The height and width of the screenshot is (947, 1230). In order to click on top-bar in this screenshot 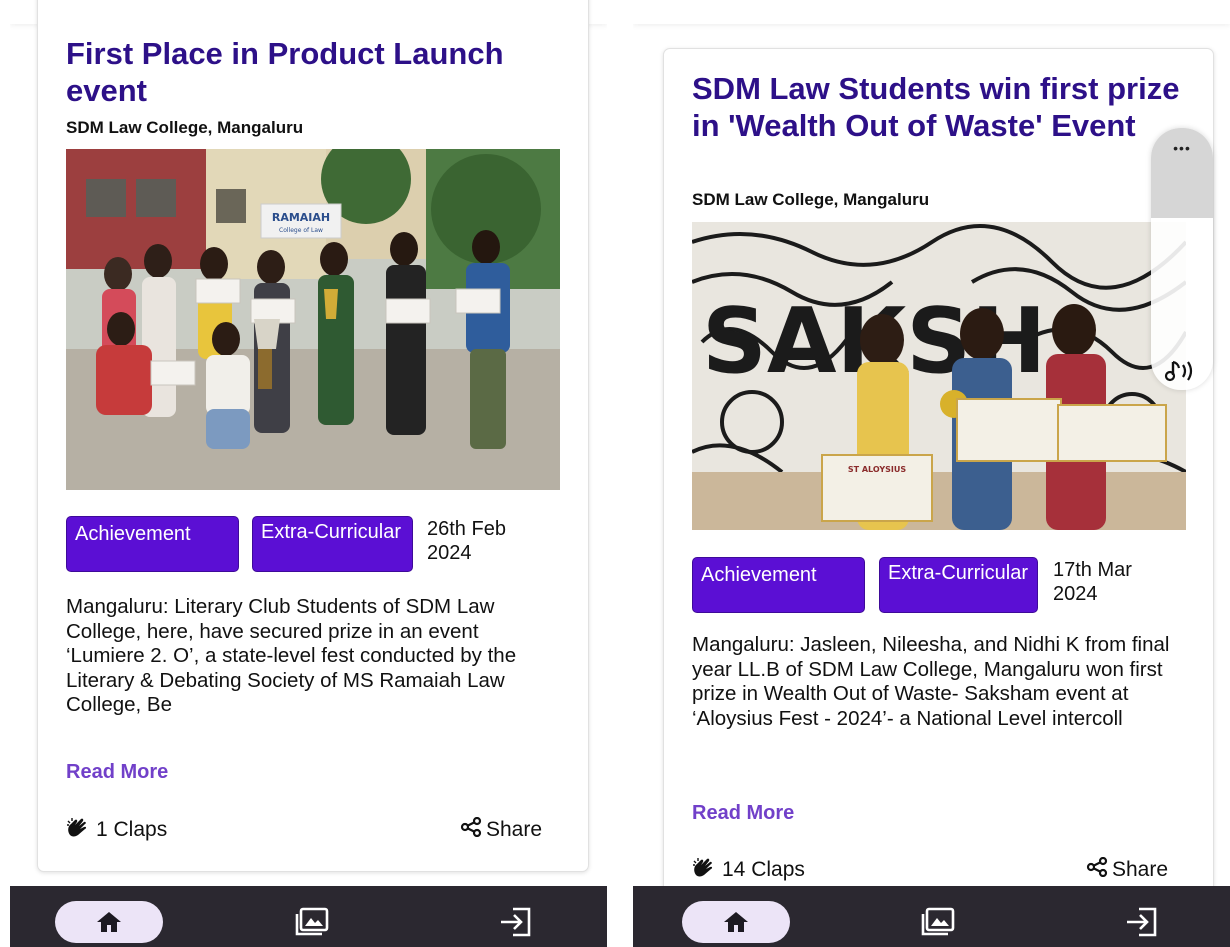, I will do `click(931, 12)`.